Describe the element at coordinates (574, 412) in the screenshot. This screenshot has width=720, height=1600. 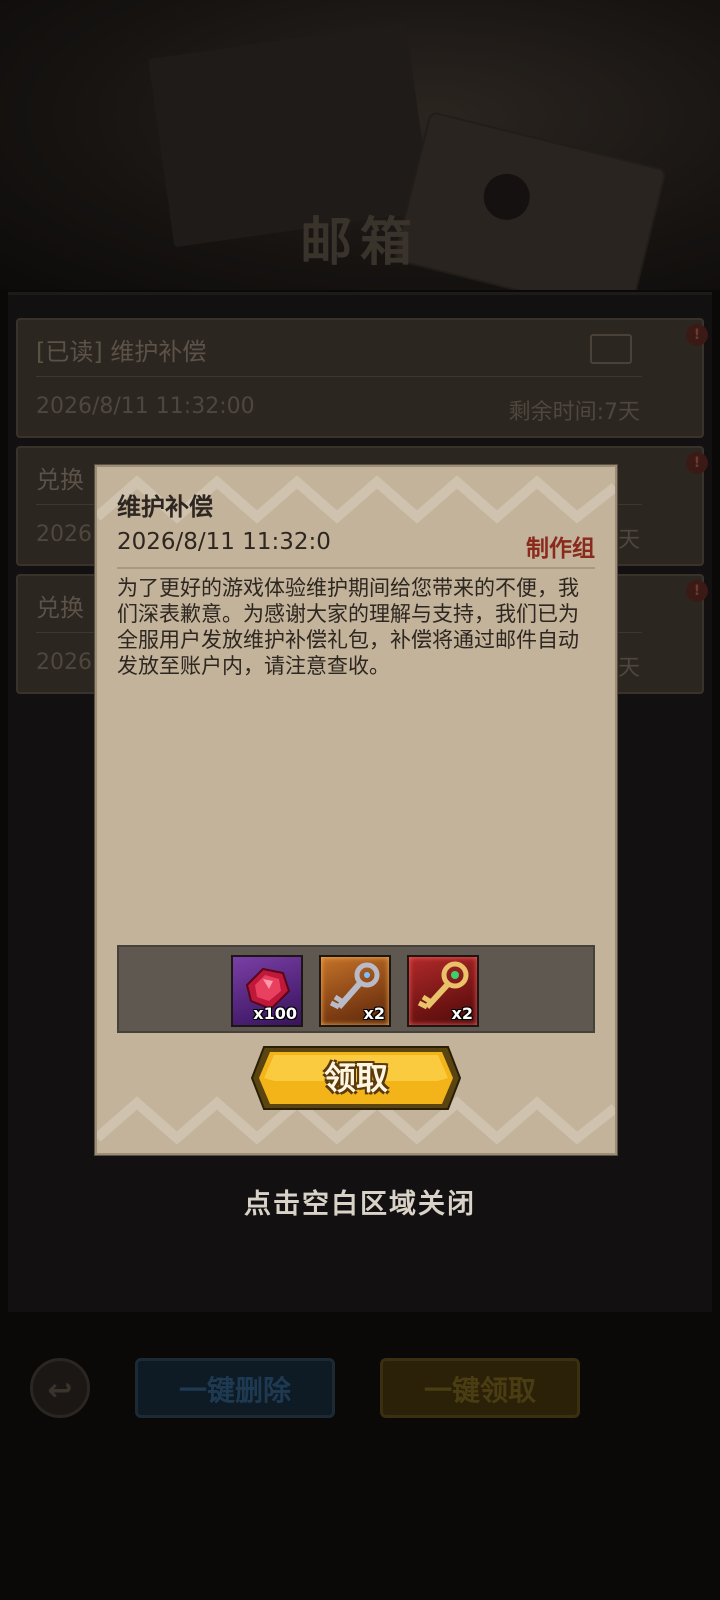
I see `mail-remaining-time: 剩余时间:7天` at that location.